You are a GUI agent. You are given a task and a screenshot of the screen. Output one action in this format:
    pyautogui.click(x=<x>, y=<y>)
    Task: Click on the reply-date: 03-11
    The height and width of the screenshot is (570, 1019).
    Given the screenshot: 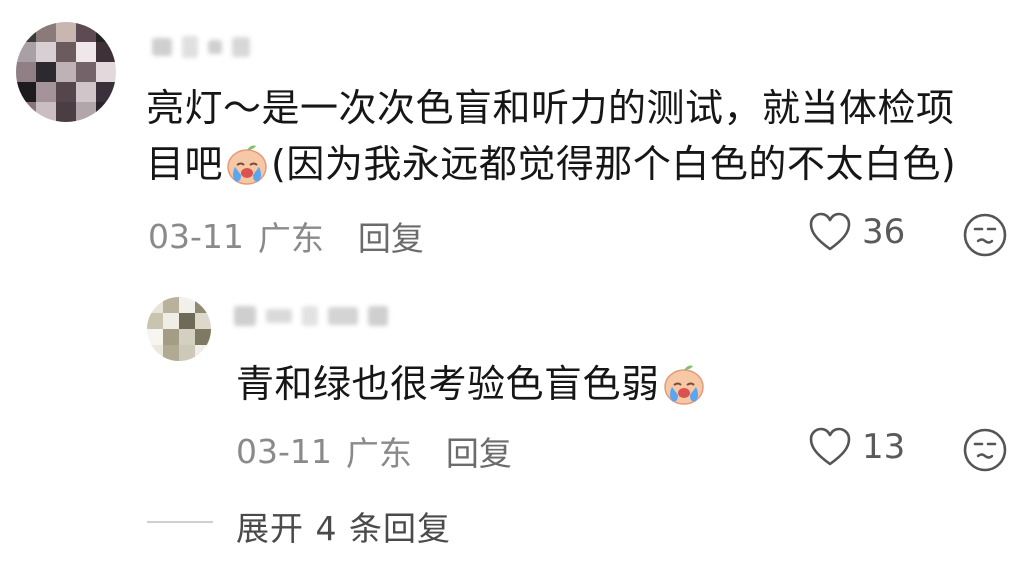 What is the action you would take?
    pyautogui.click(x=284, y=451)
    